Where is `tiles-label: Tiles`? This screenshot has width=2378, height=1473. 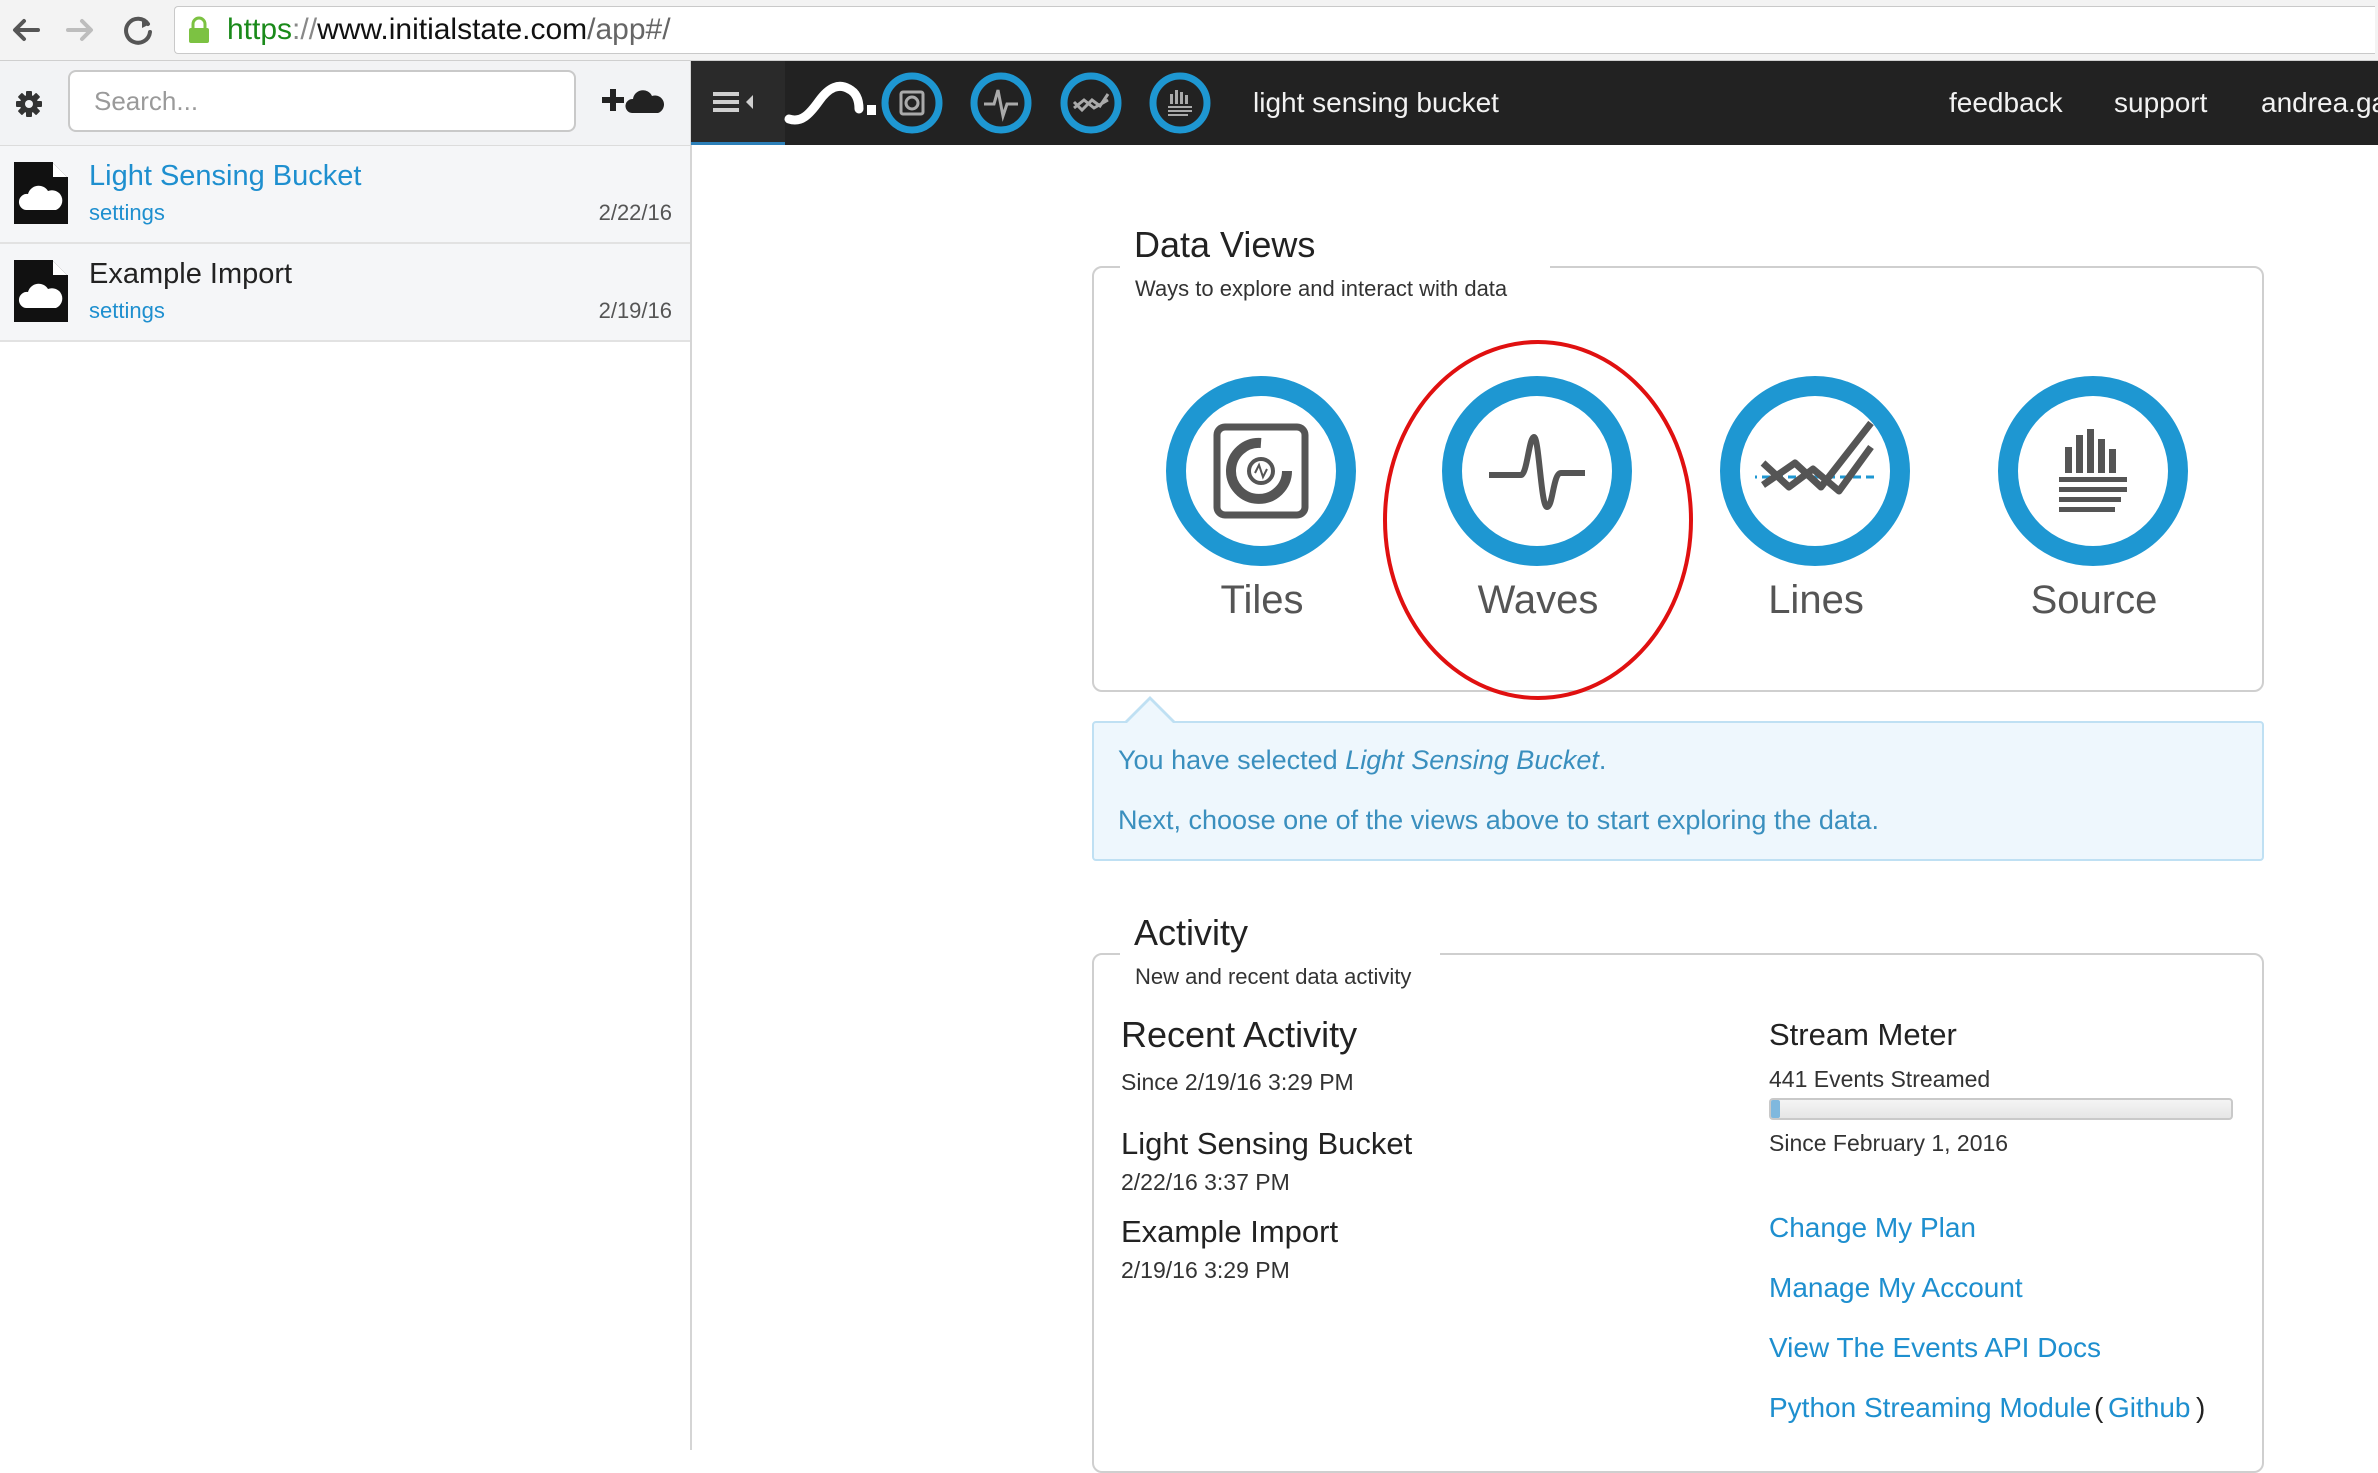
tiles-label: Tiles is located at coordinates (1262, 600).